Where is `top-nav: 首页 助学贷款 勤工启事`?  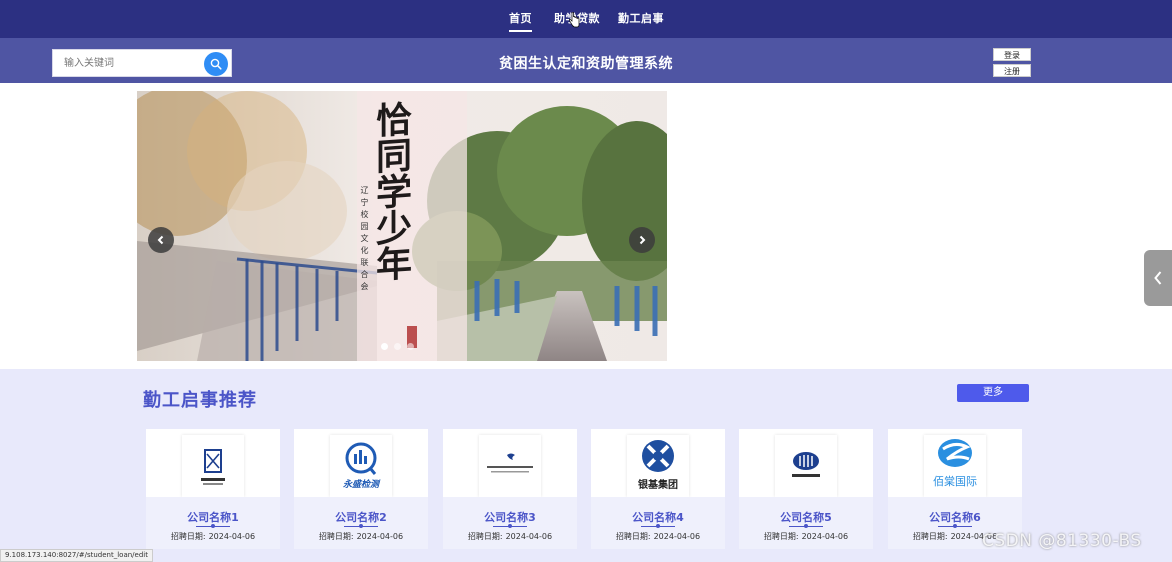 top-nav: 首页 助学贷款 勤工启事 is located at coordinates (586, 19).